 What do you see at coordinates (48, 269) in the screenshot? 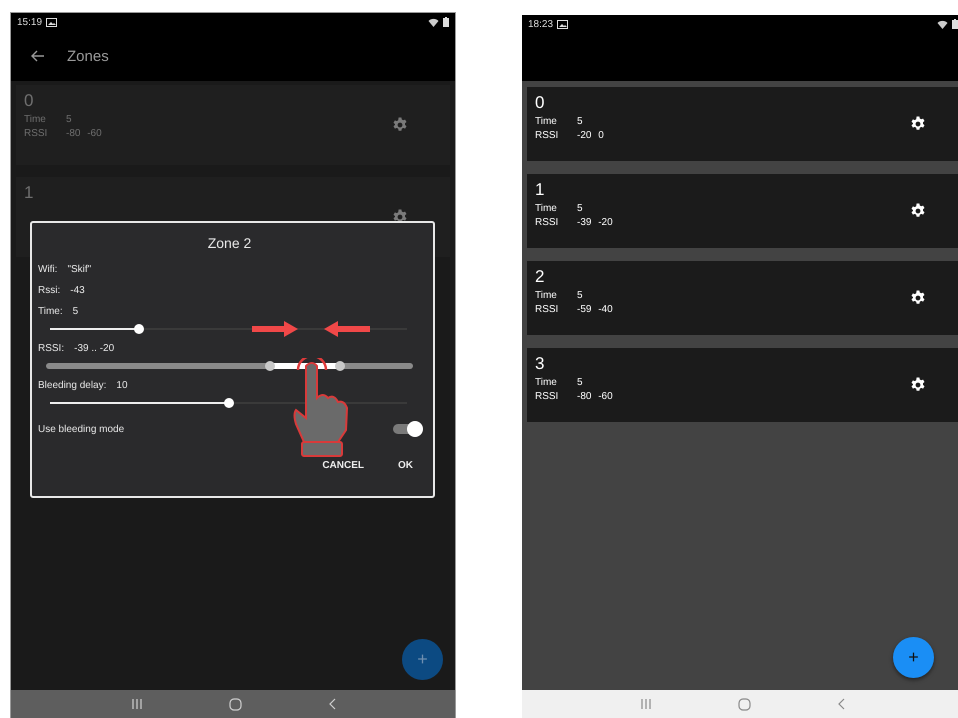
I see `info-label: Wifi:` at bounding box center [48, 269].